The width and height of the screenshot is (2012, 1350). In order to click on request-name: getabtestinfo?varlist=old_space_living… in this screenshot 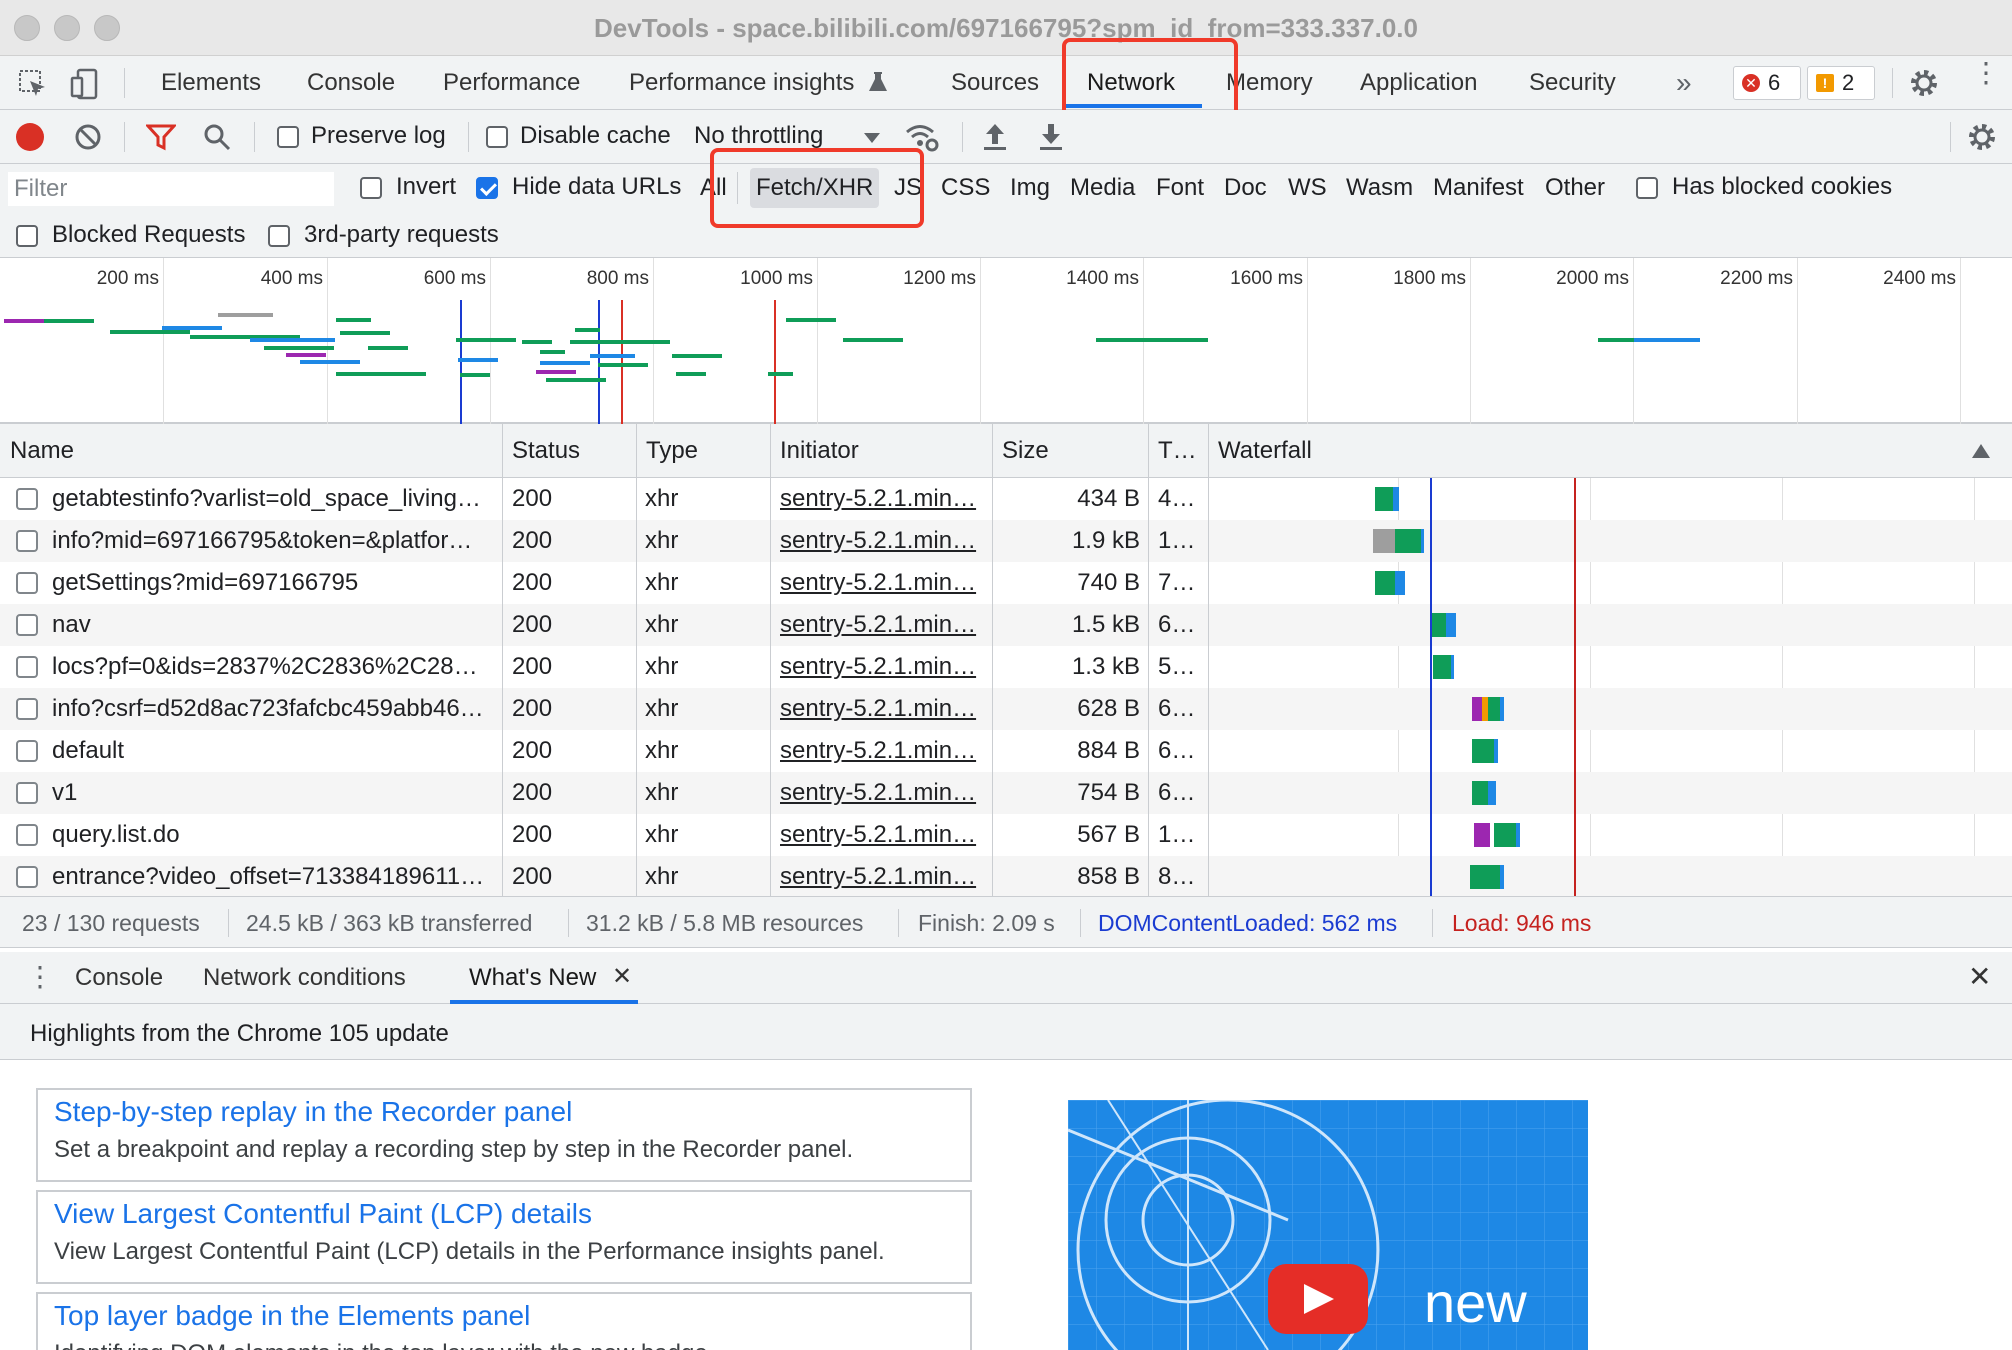, I will do `click(266, 498)`.